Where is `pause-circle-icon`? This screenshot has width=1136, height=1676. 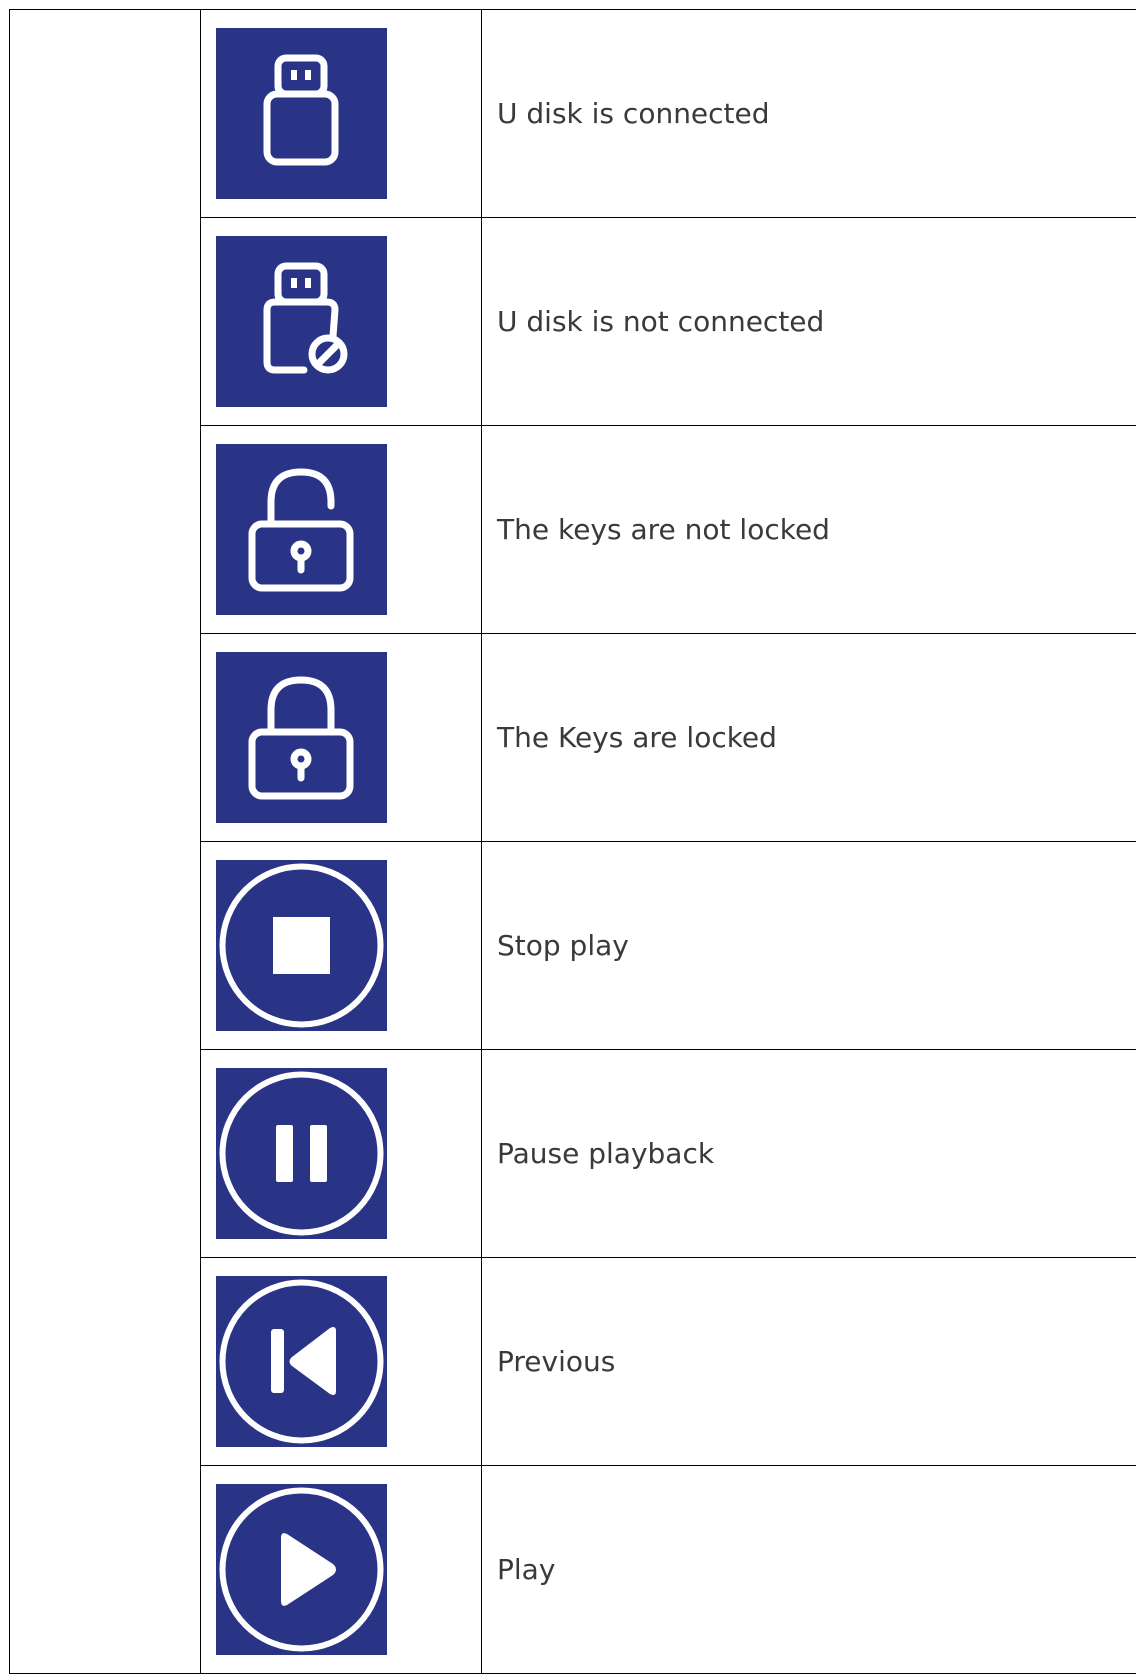 pause-circle-icon is located at coordinates (301, 1153).